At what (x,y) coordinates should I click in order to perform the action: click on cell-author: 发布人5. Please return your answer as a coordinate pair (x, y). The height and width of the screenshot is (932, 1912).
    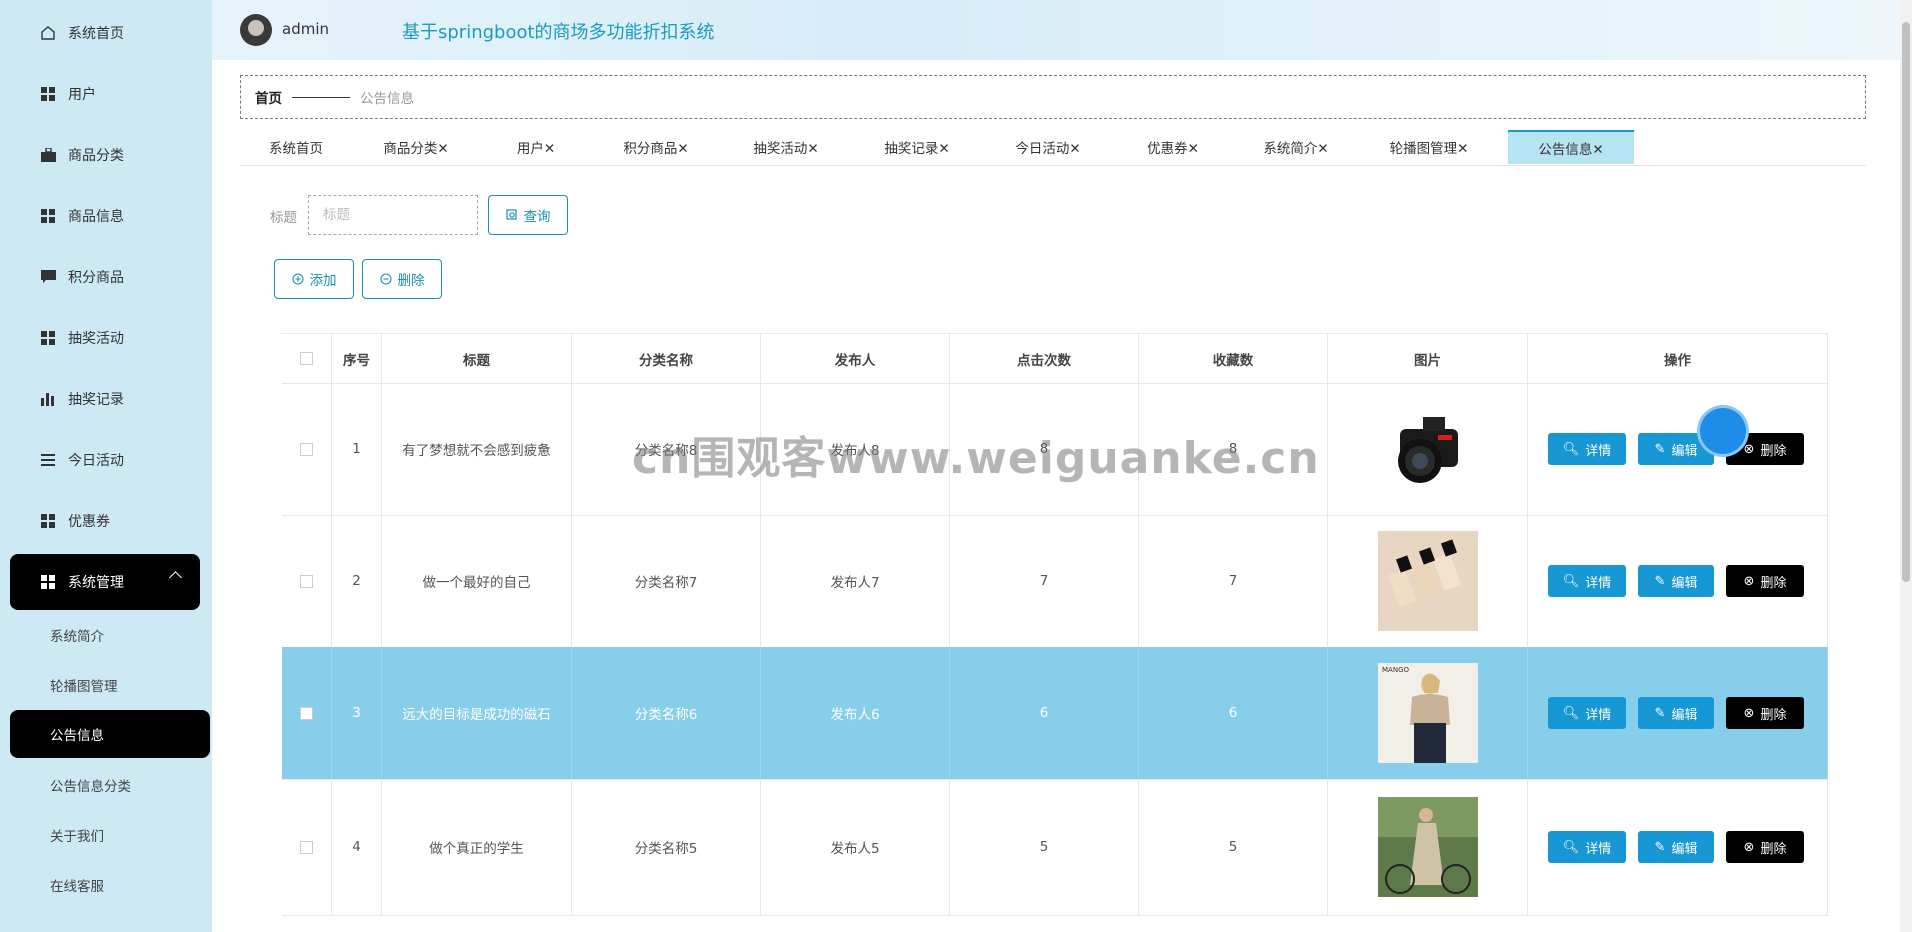
    Looking at the image, I should click on (855, 847).